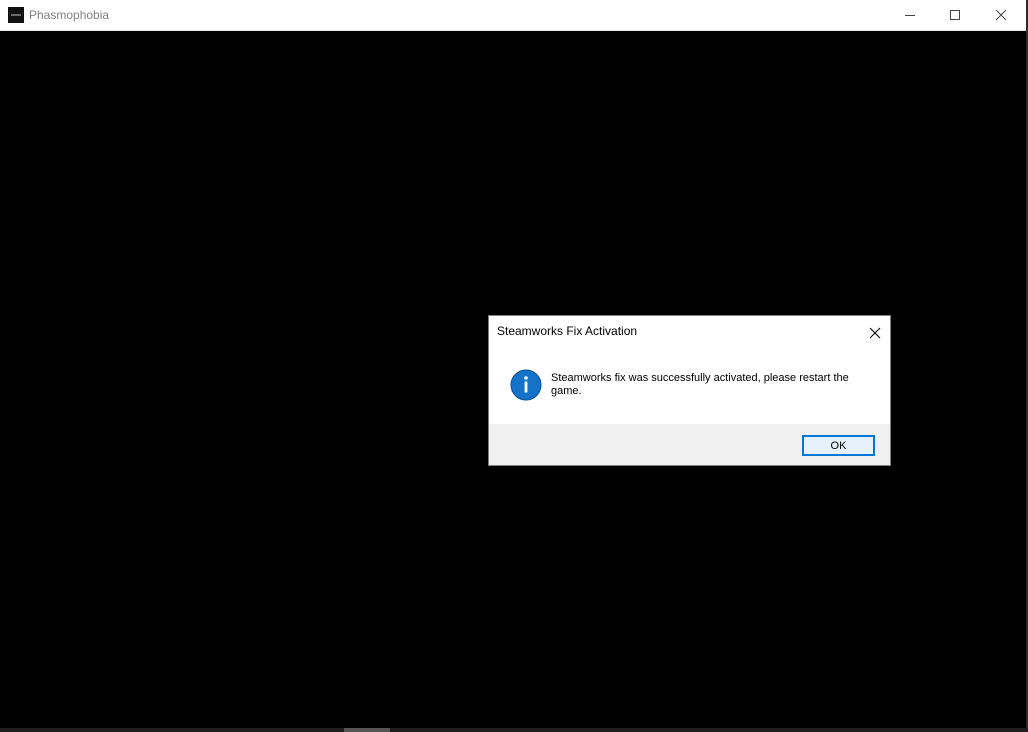 This screenshot has height=732, width=1028. I want to click on minimize-icon, so click(910, 15).